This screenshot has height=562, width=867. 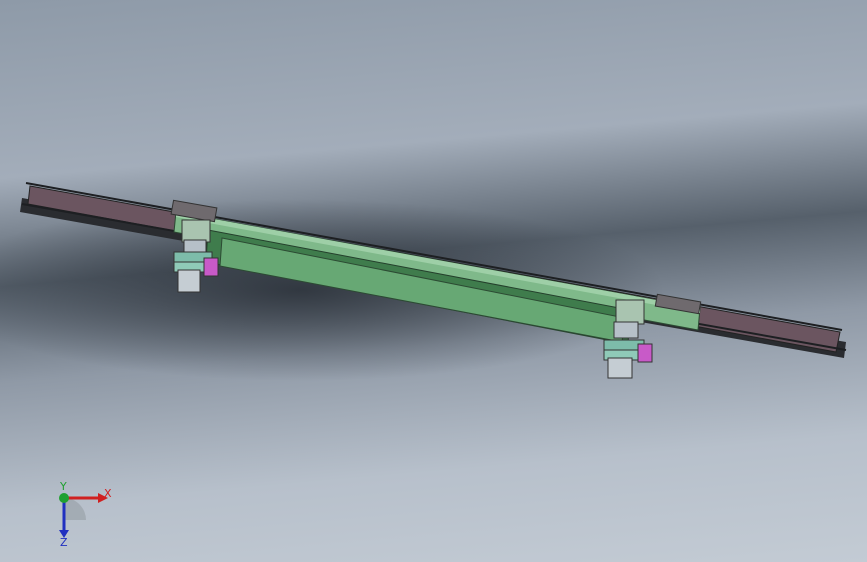 I want to click on x-axis-label: X, so click(x=108, y=493).